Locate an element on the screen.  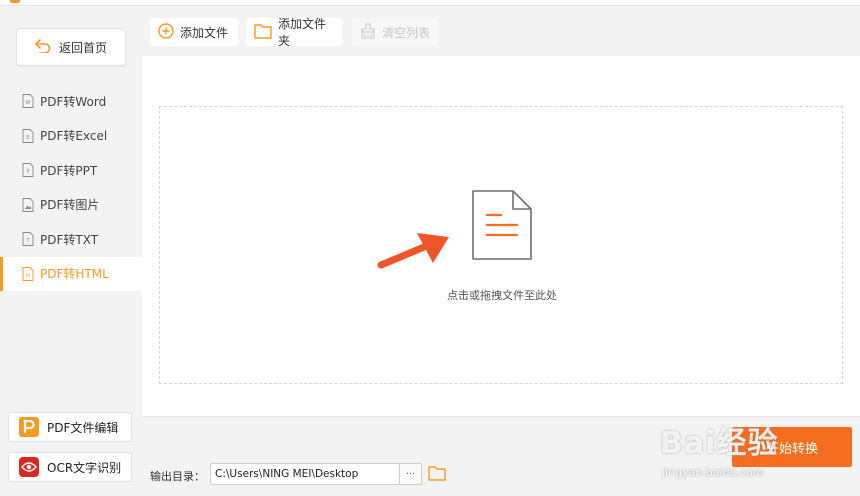
sidebar-item-label: PDF转PPT is located at coordinates (69, 170).